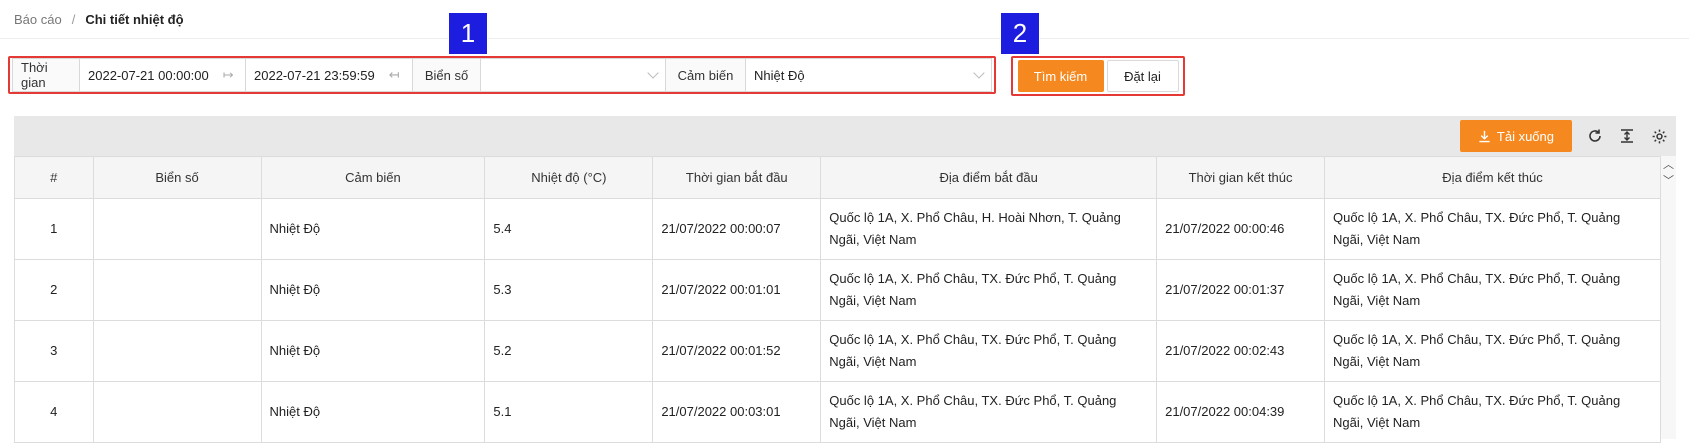 This screenshot has width=1689, height=443. What do you see at coordinates (314, 75) in the screenshot?
I see `end-time-value: 2022-07-21 23:59:59` at bounding box center [314, 75].